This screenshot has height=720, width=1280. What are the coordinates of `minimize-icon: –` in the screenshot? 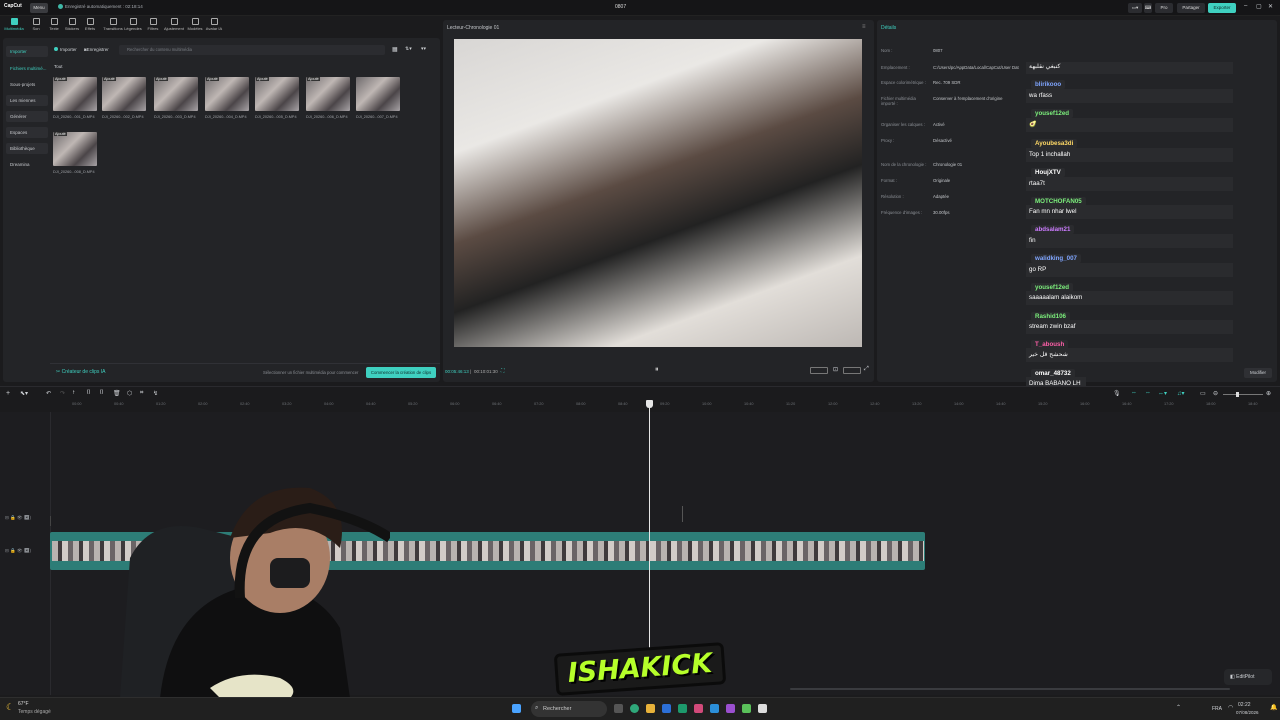 It's located at (1245, 6).